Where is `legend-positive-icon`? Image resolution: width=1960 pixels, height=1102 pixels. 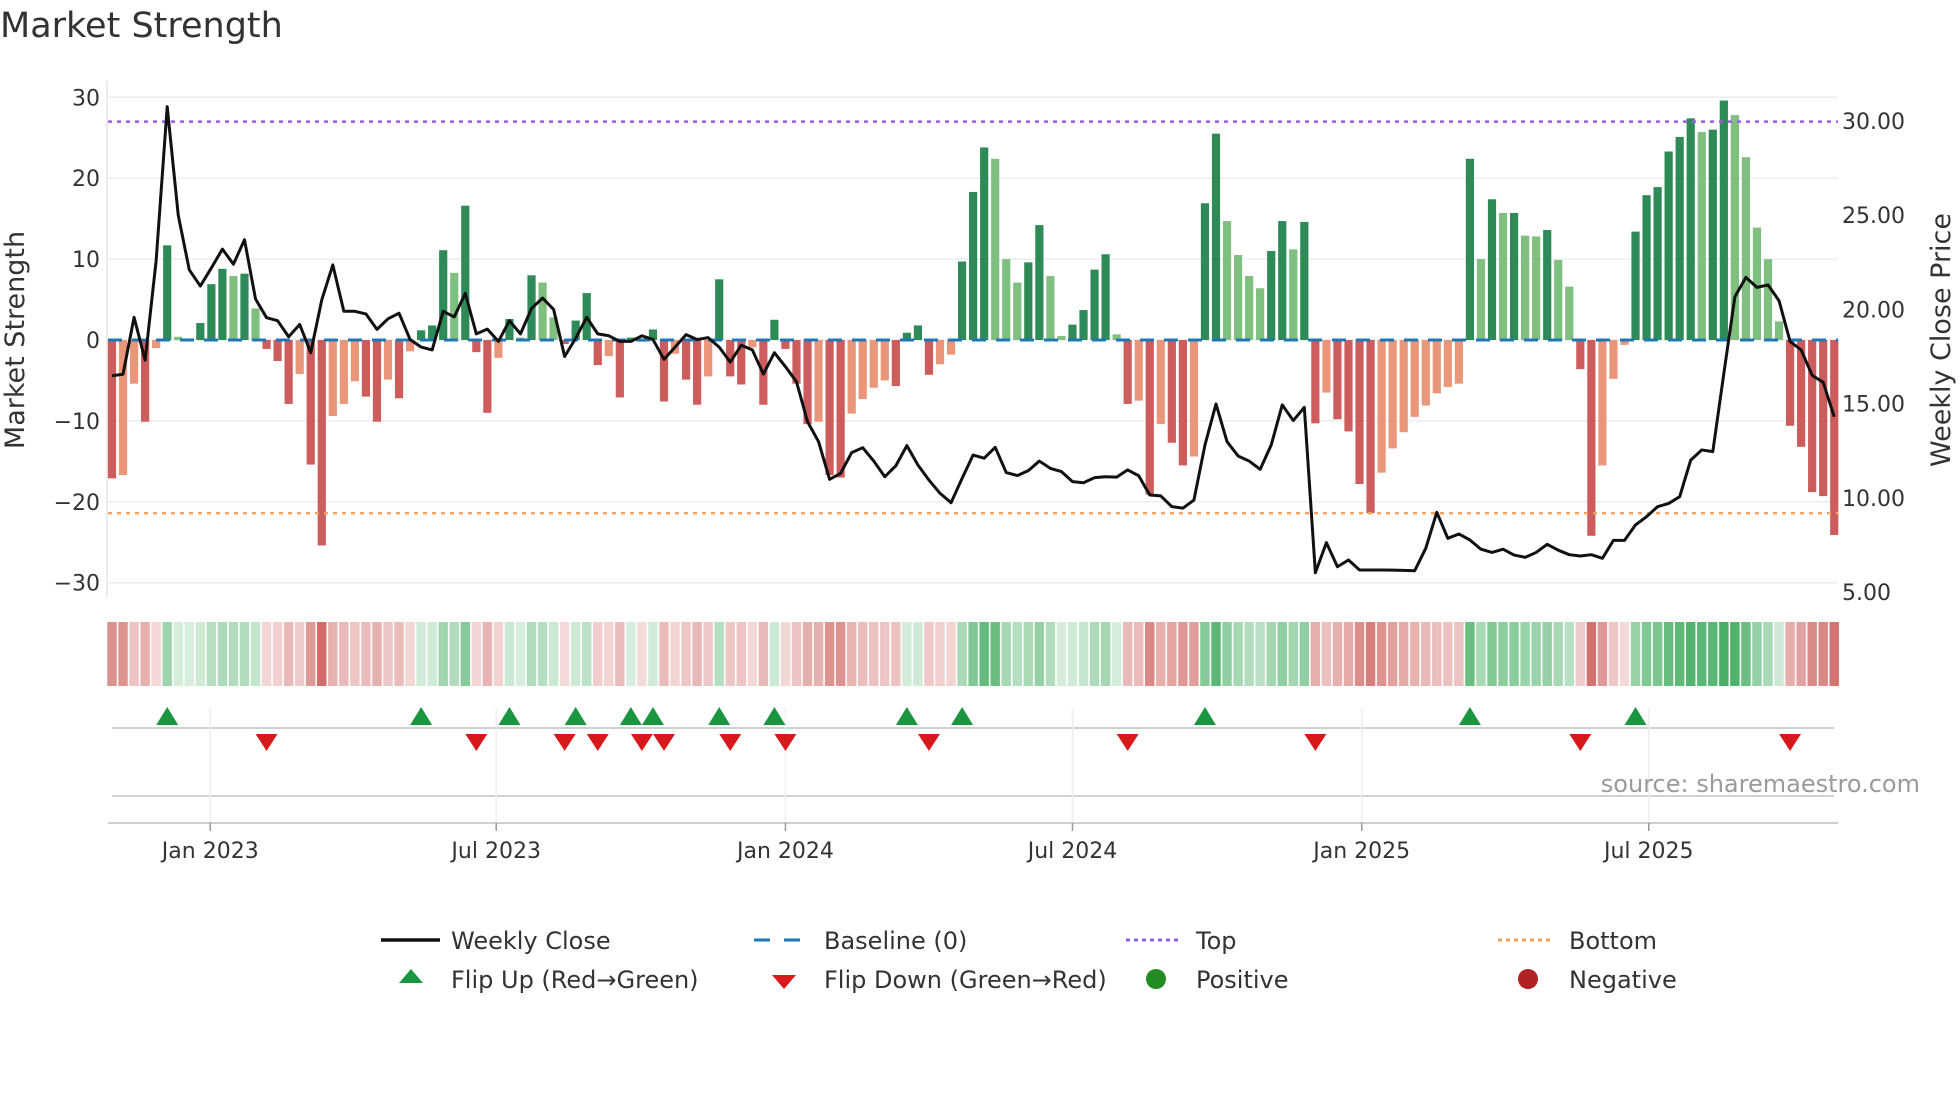
legend-positive-icon is located at coordinates (1156, 979).